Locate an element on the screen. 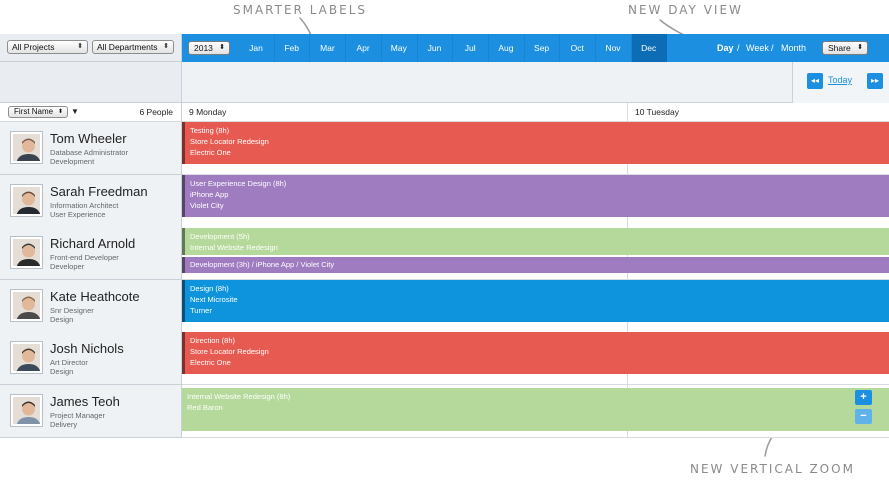 The image size is (889, 480). year-select-label: 2013 is located at coordinates (203, 48).